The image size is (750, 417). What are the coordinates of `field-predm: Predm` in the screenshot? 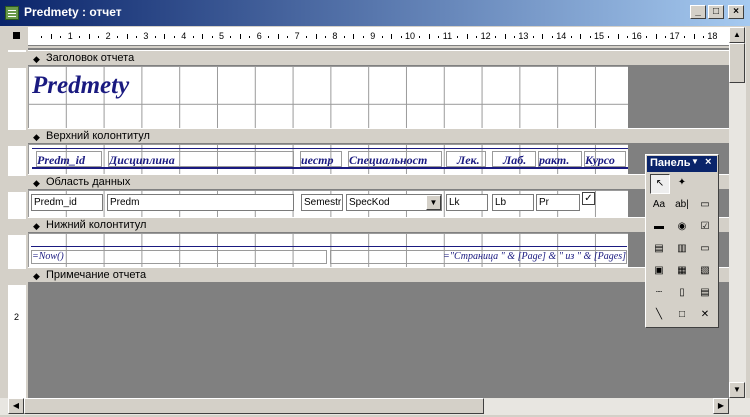 It's located at (200, 202).